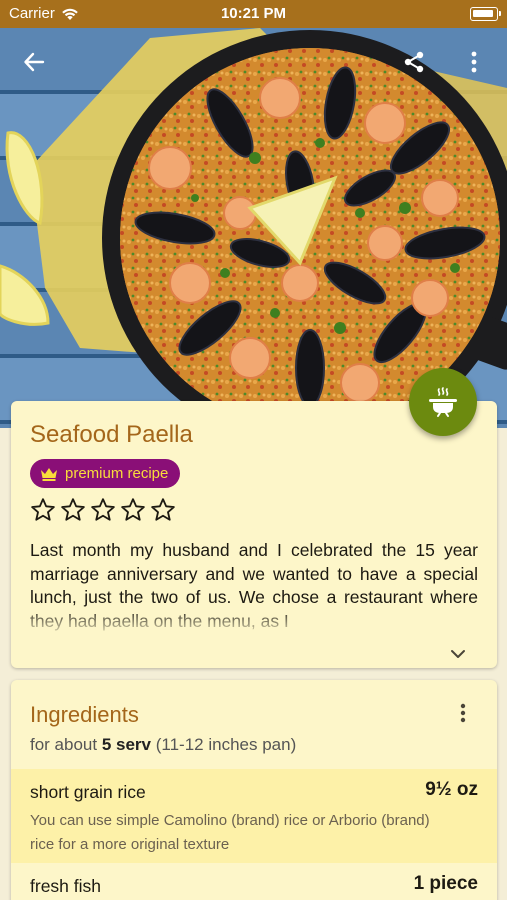  I want to click on ingredients-title: Ingredients, so click(84, 714).